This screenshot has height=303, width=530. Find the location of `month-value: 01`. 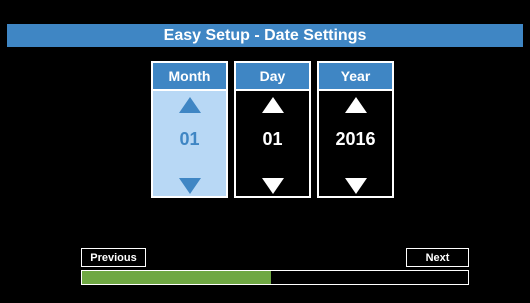

month-value: 01 is located at coordinates (189, 139).